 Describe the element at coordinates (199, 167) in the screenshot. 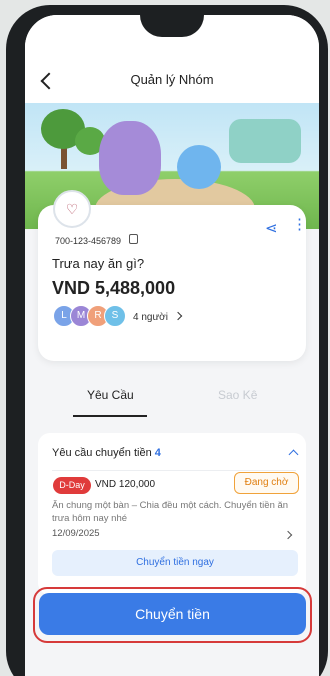

I see `blue-mascot` at that location.